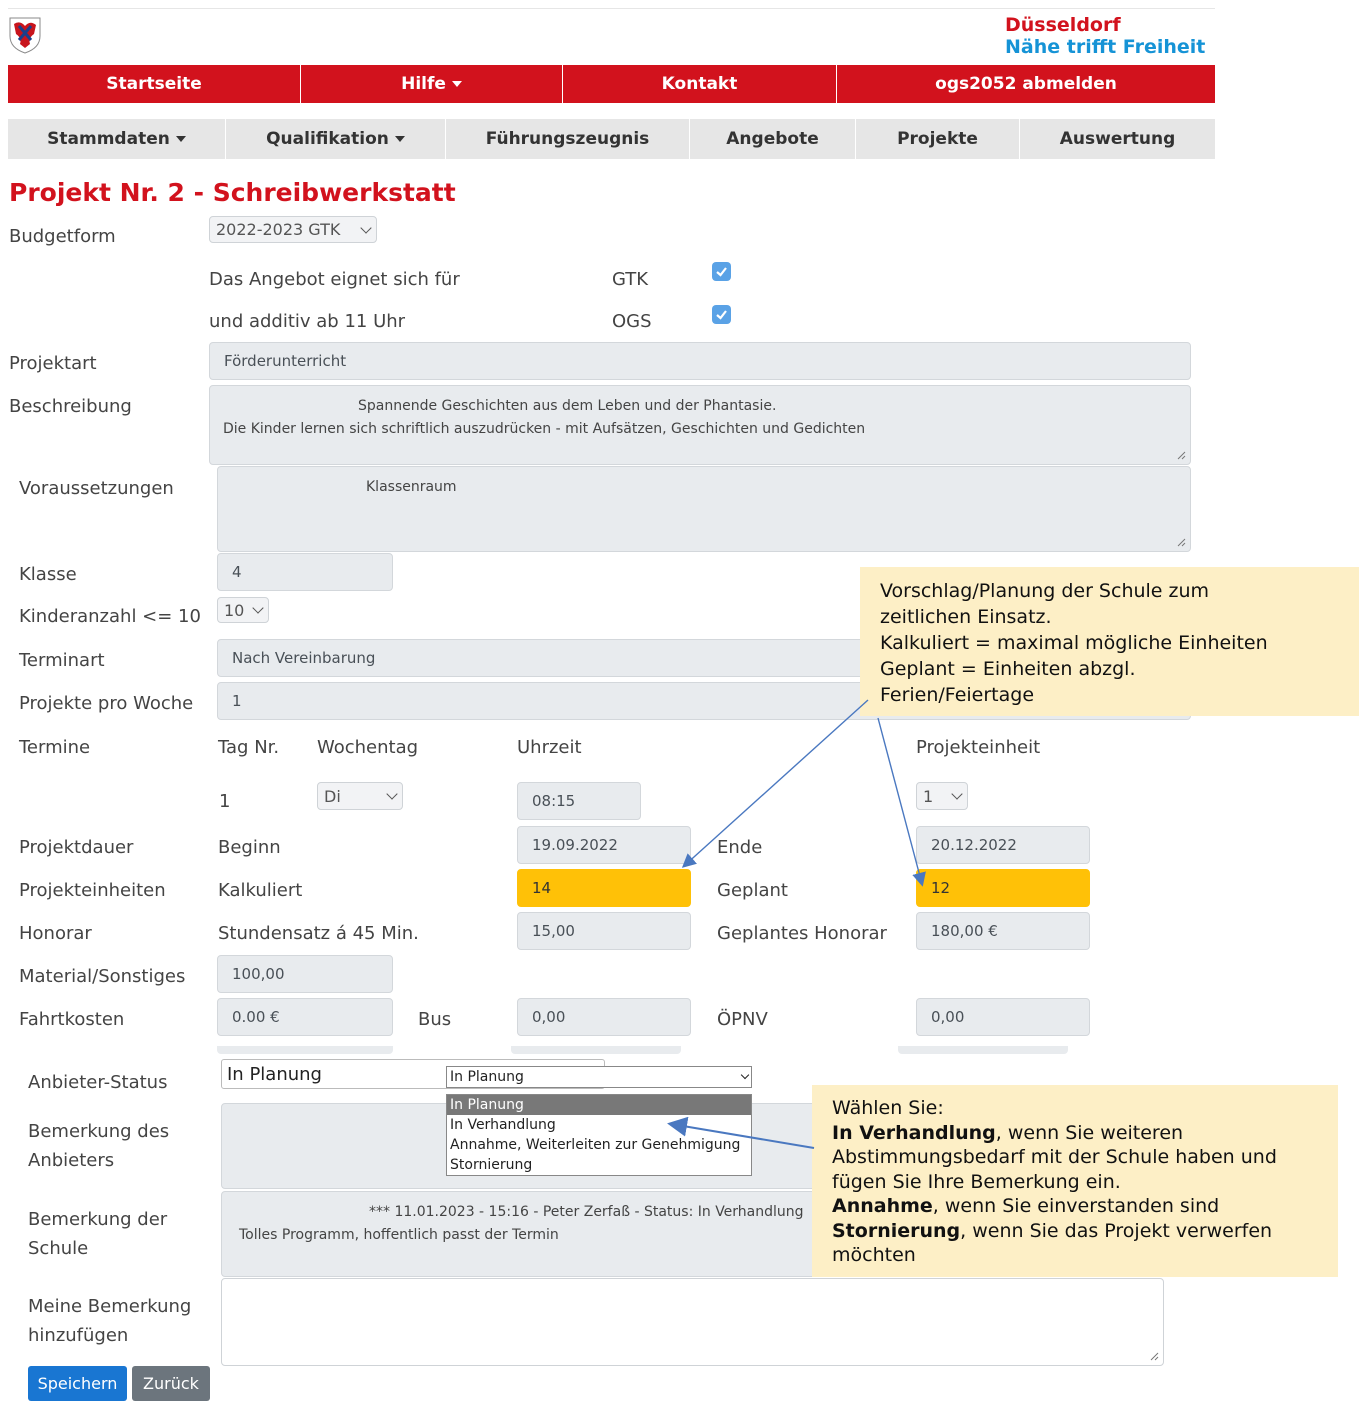 Image resolution: width=1369 pixels, height=1401 pixels. I want to click on arrow-to-geplant, so click(901, 802).